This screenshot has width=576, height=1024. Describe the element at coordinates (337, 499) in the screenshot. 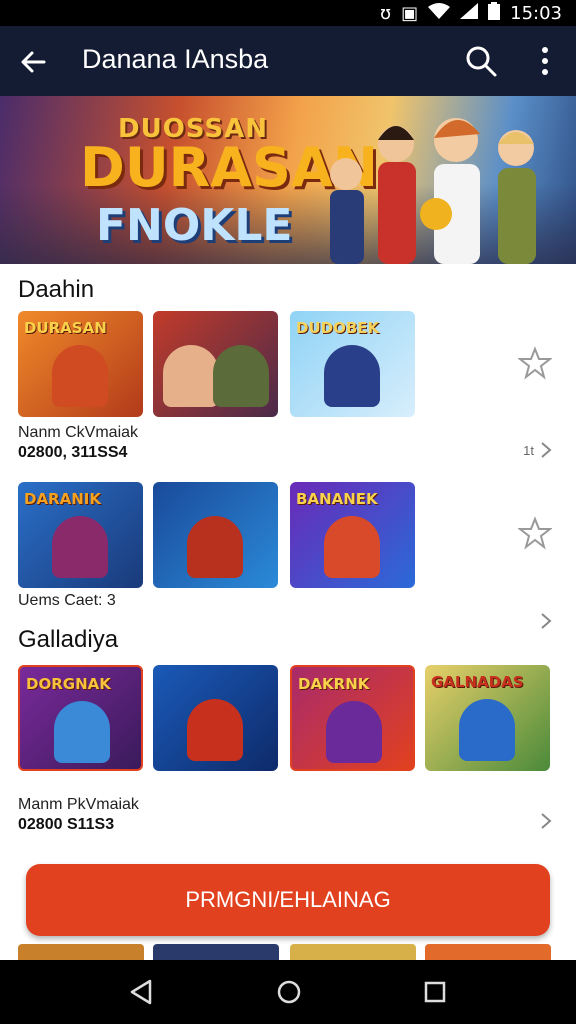

I see `game-tile-title: BANANEK` at that location.